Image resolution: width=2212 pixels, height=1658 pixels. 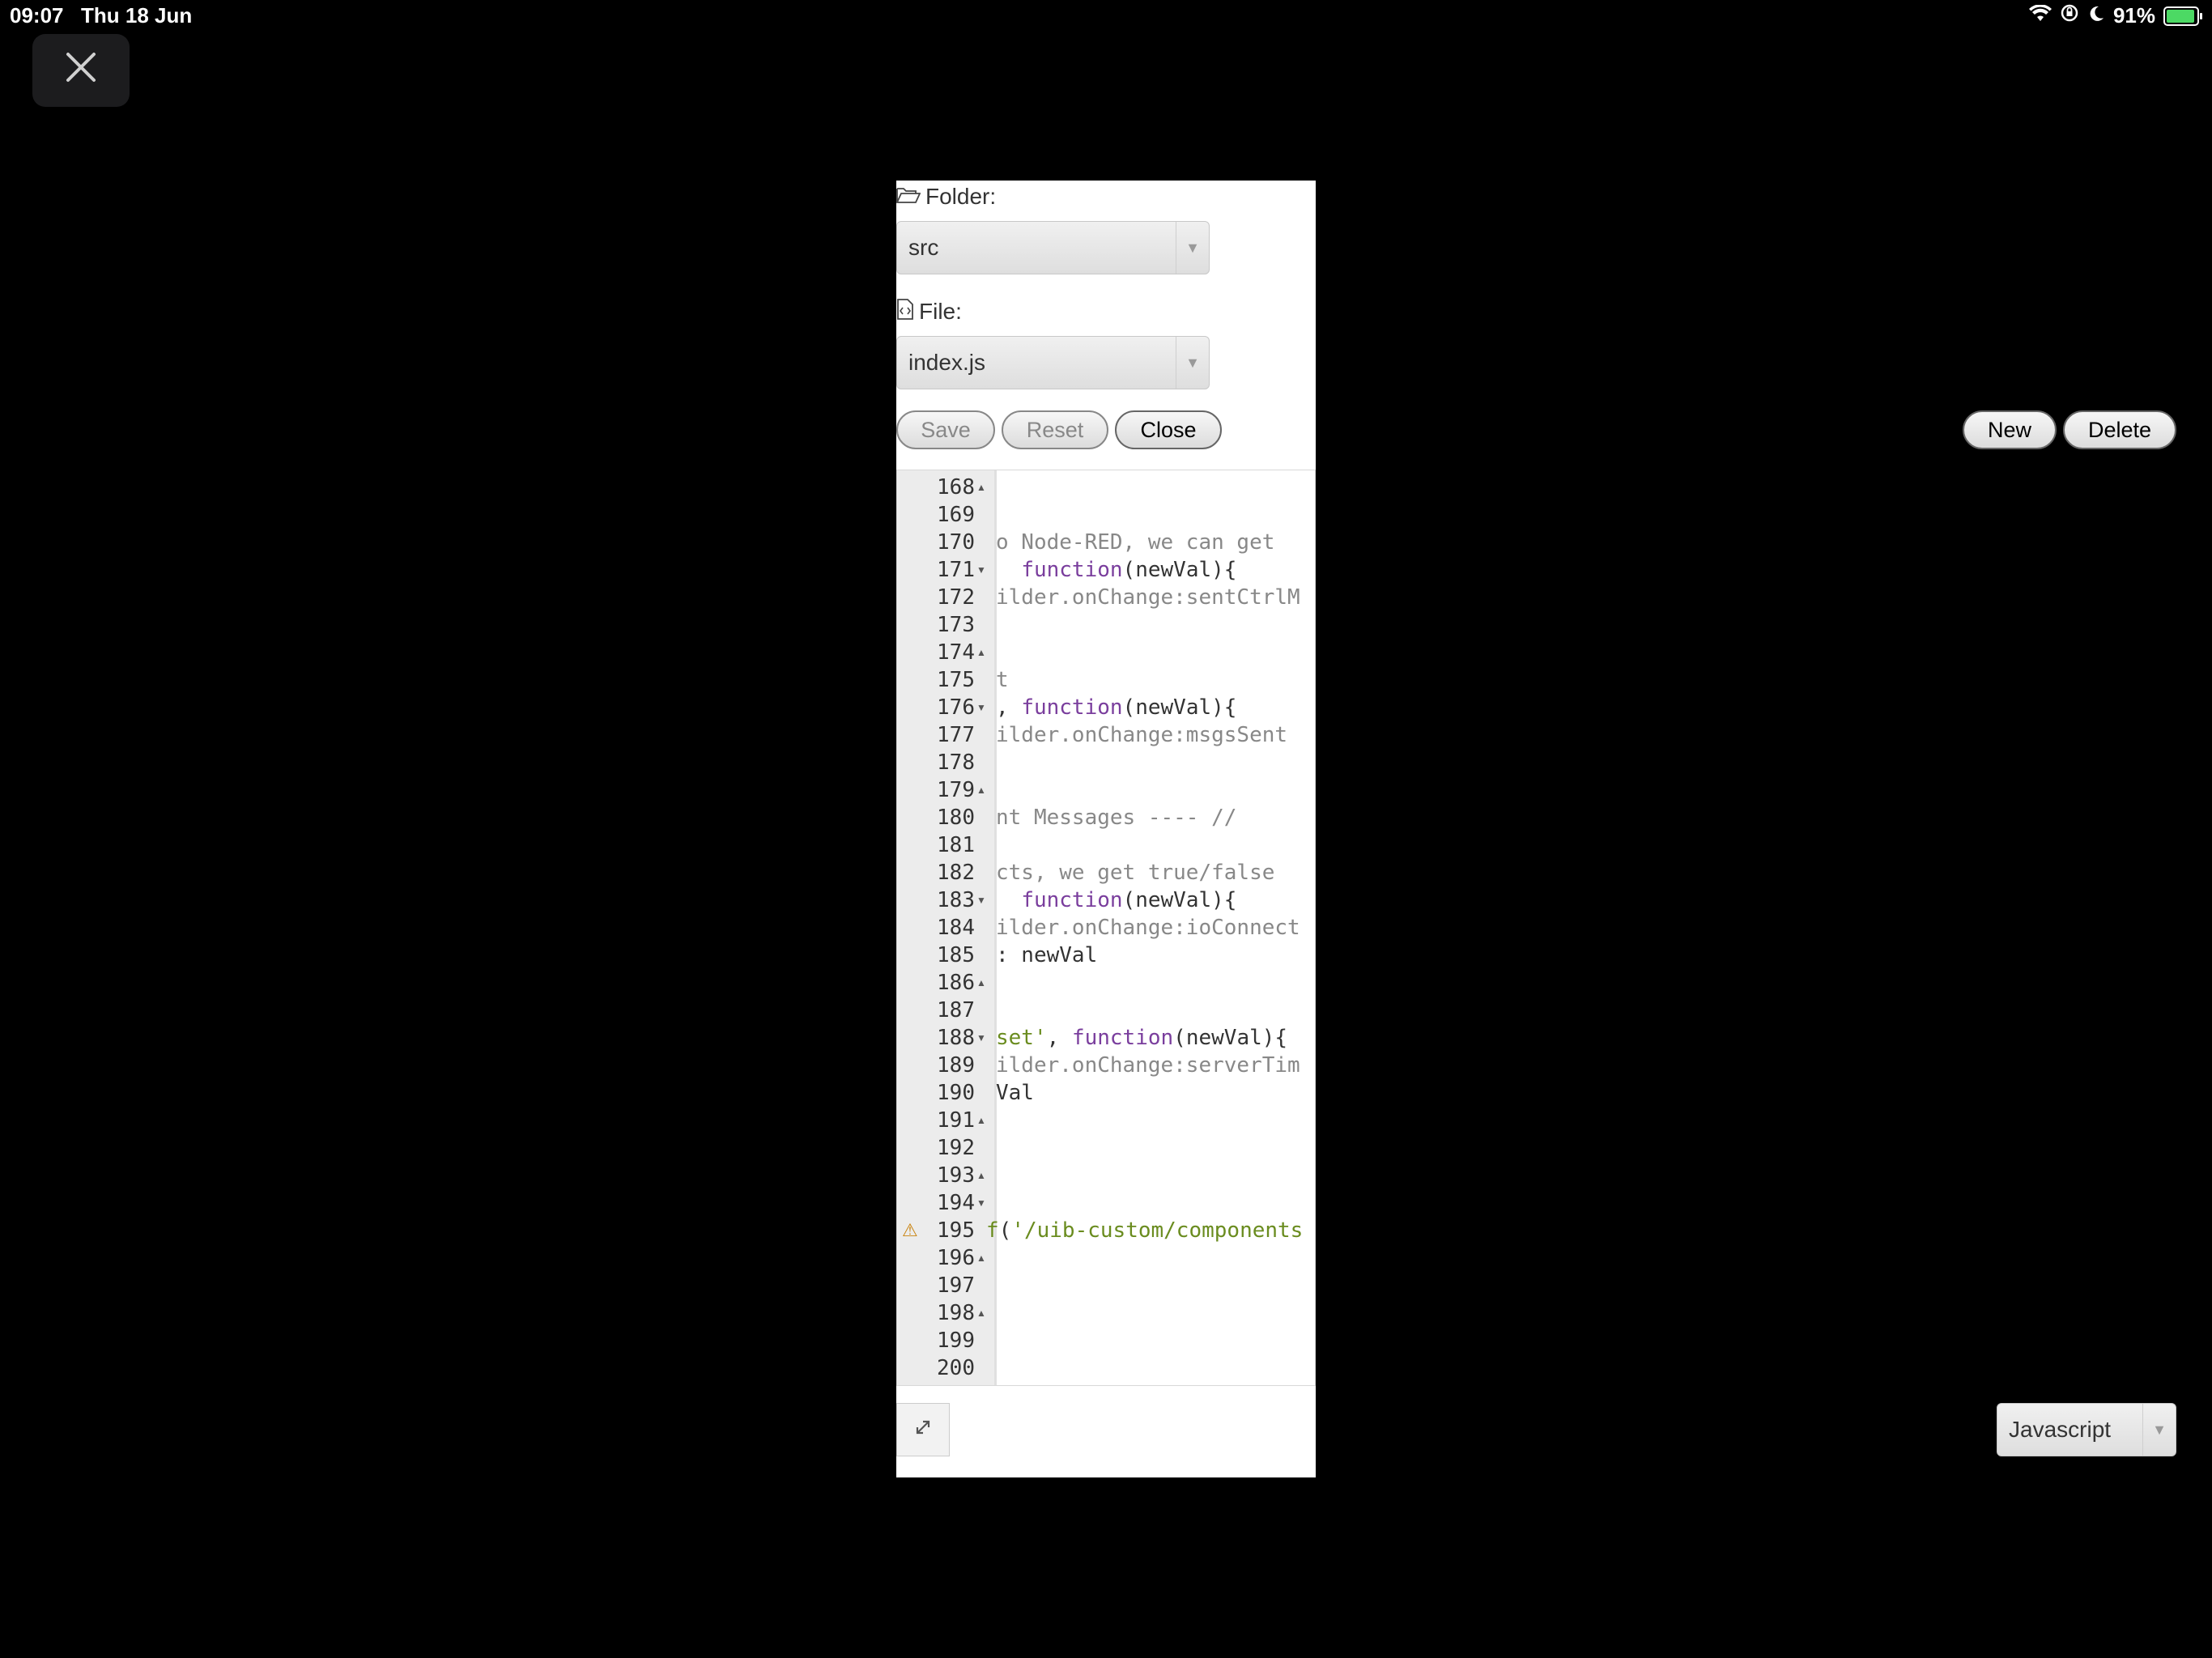 What do you see at coordinates (1142, 873) in the screenshot?
I see `code-line: cts, we get true/false` at bounding box center [1142, 873].